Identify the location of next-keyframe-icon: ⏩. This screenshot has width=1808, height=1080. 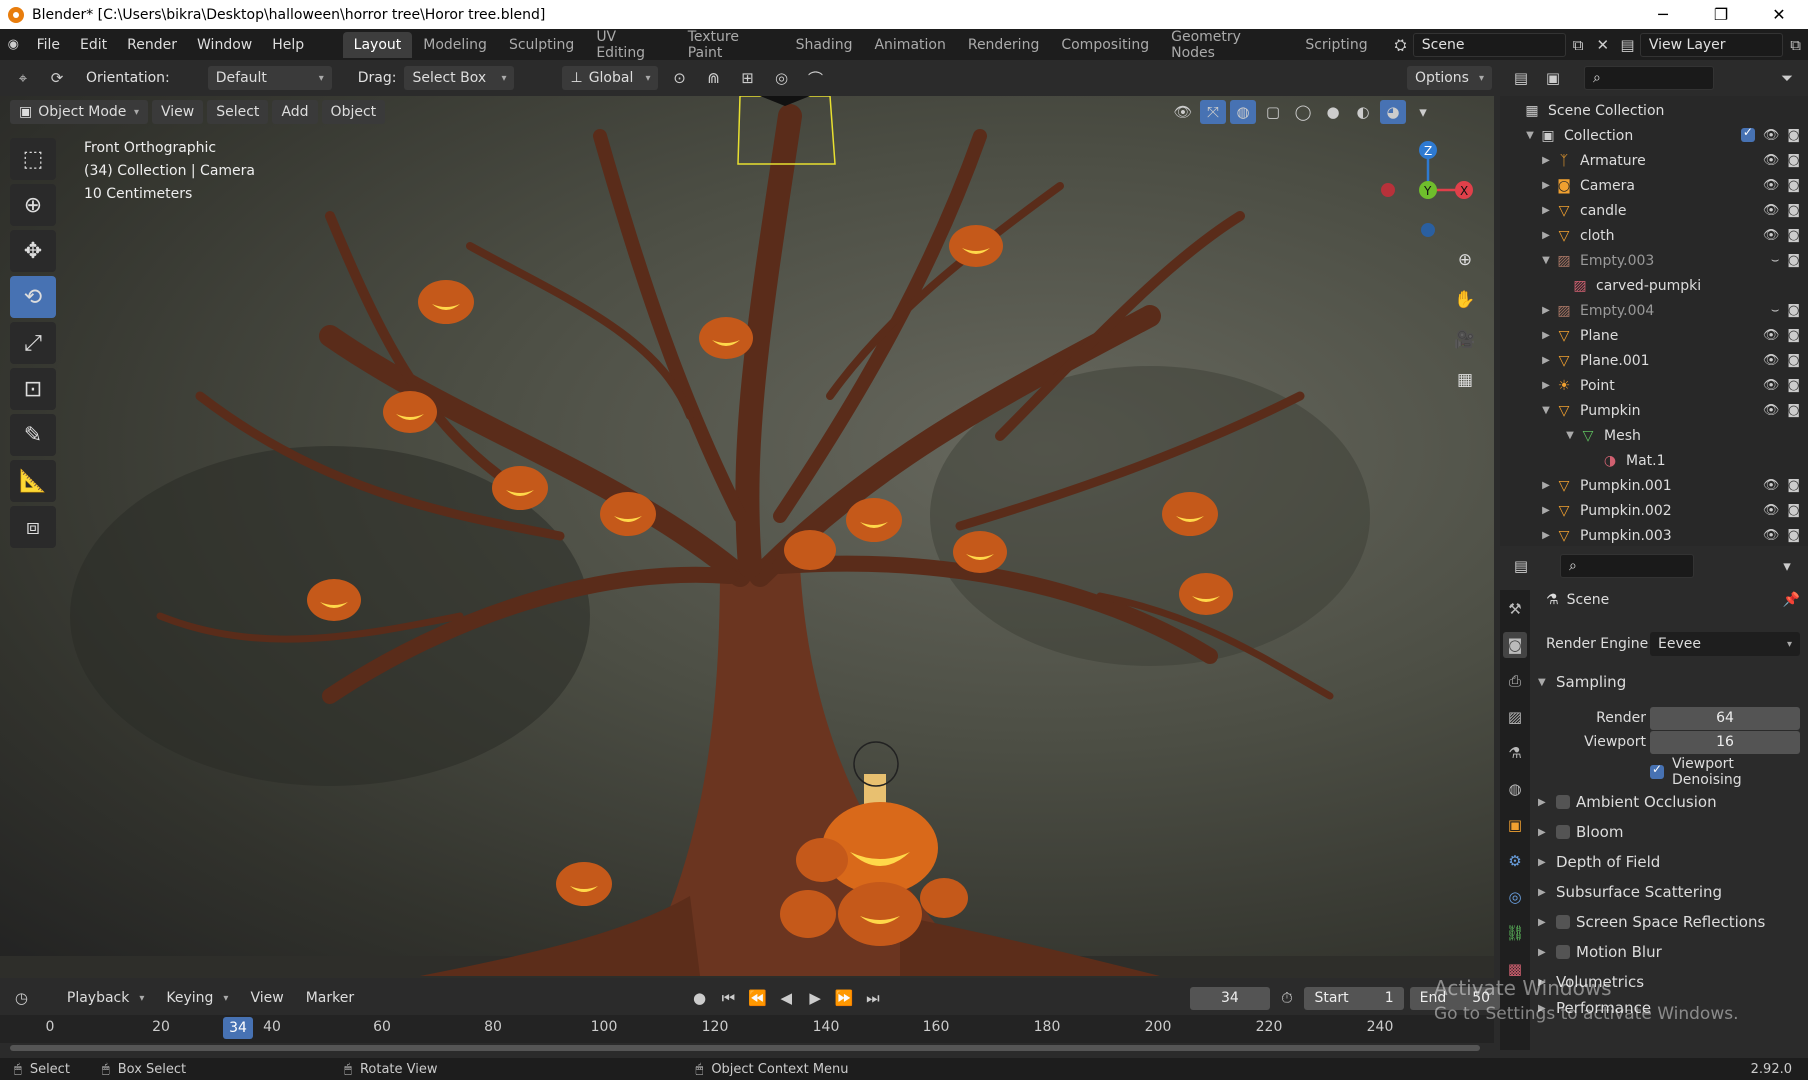
(844, 998).